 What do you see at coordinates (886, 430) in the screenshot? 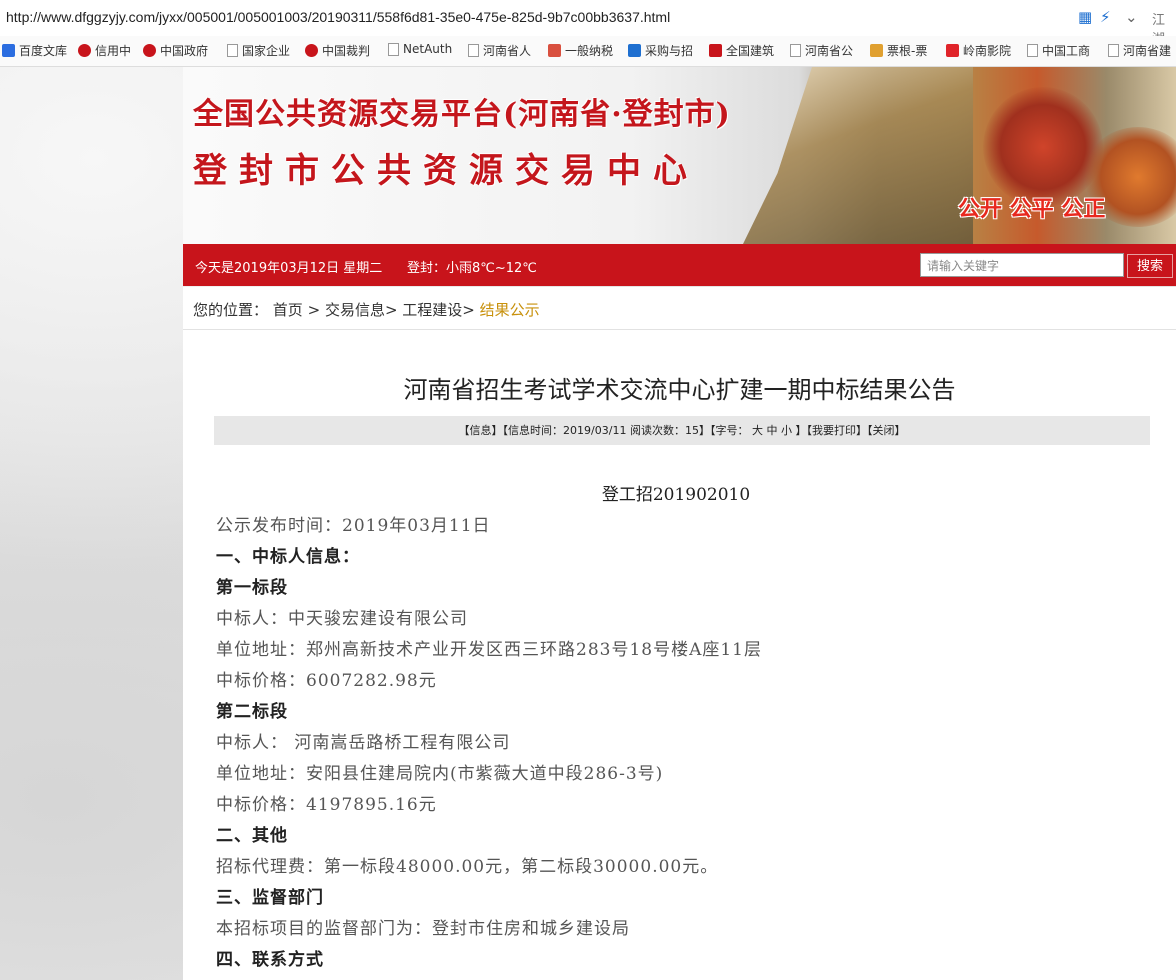
I see `close-link: 【关闭】` at bounding box center [886, 430].